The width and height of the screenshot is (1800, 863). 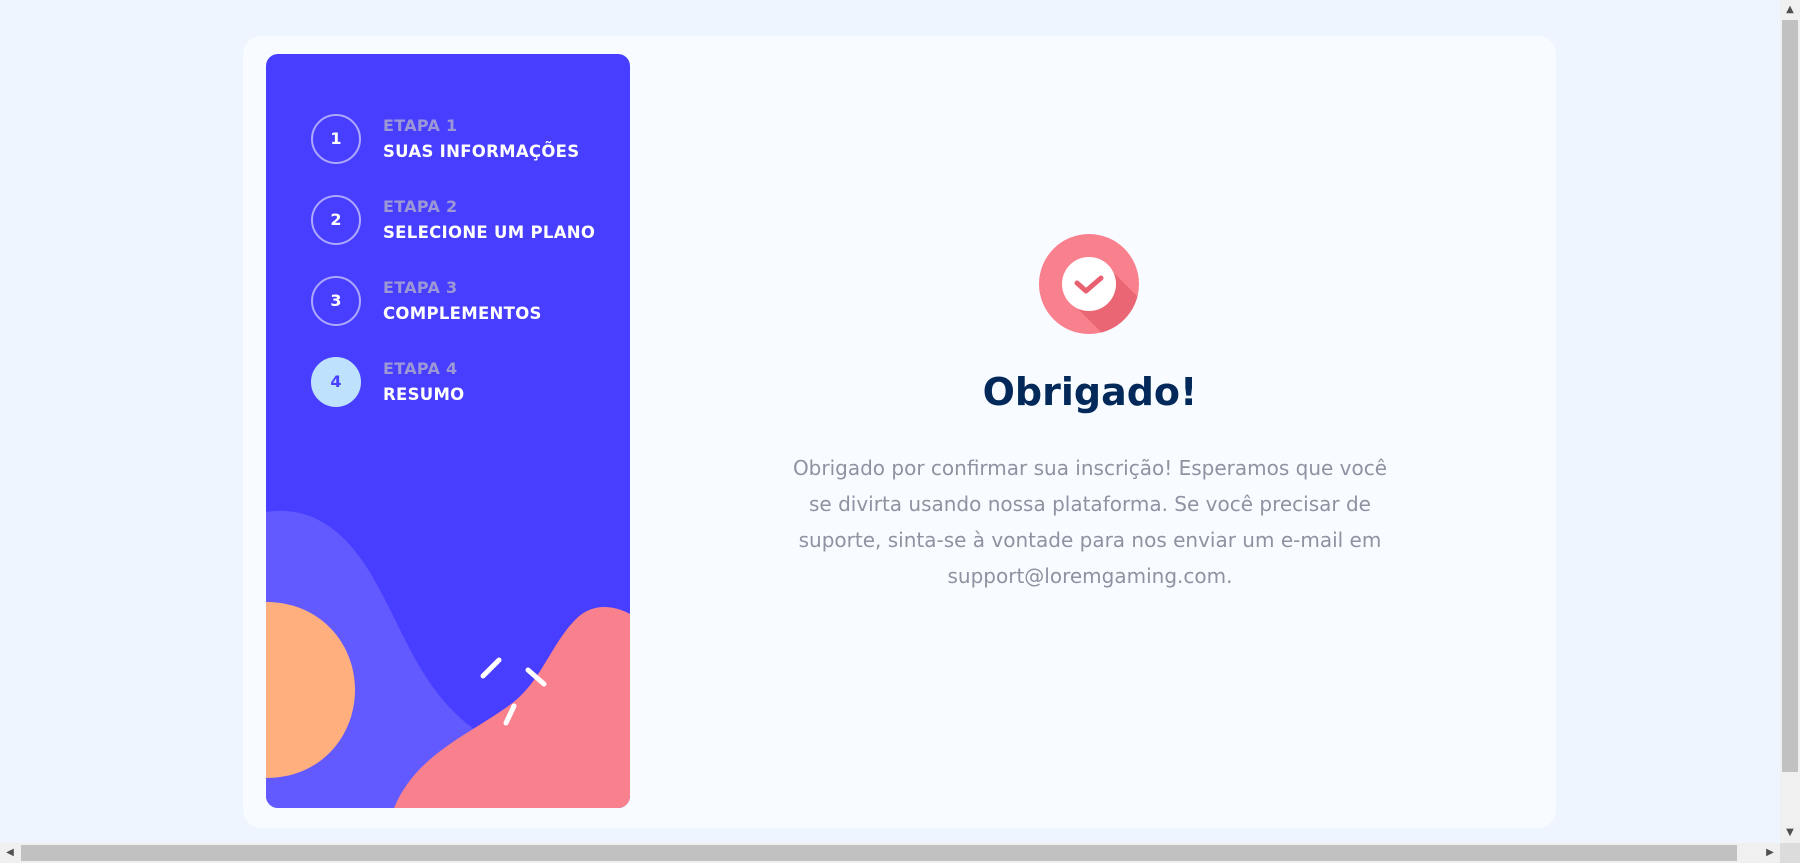 What do you see at coordinates (461, 383) in the screenshot?
I see `step-item-4: 4 ETAPA 4 RESUMO` at bounding box center [461, 383].